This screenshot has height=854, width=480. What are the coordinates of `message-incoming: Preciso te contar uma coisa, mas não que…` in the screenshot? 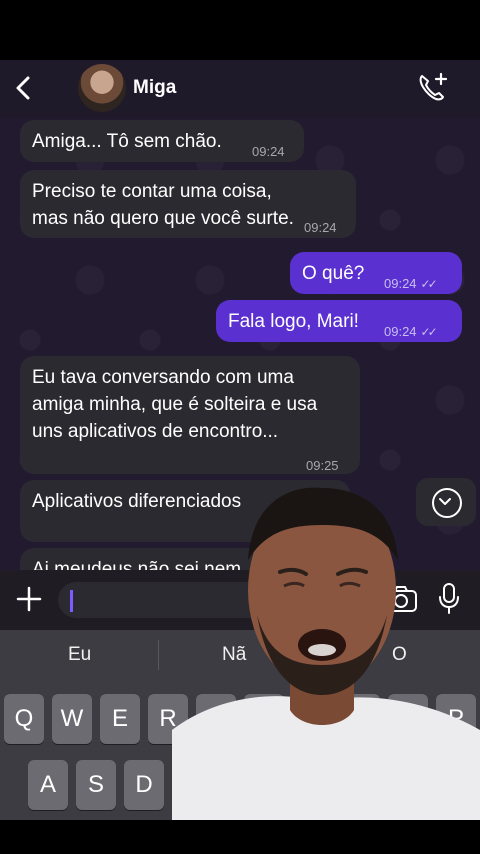 It's located at (188, 204).